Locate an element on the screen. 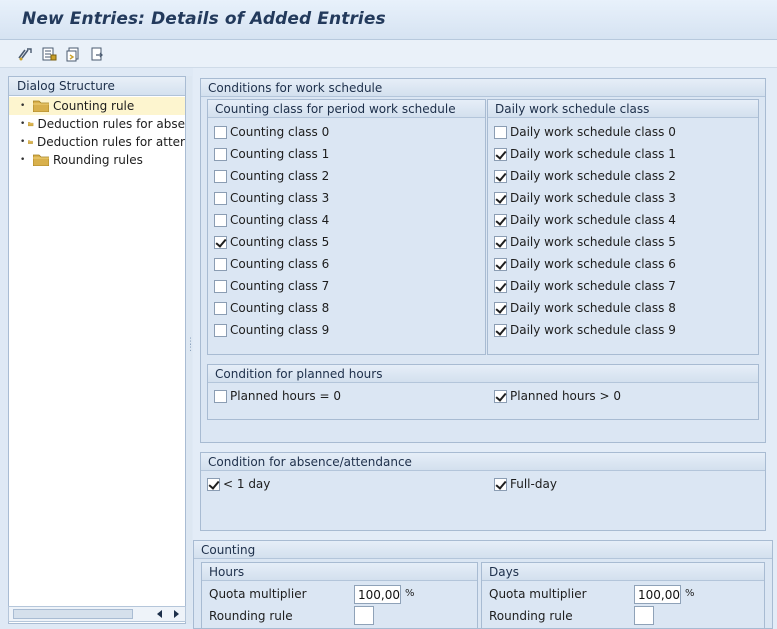 This screenshot has height=629, width=777. page-title: New Entries: Details of Added Entries is located at coordinates (204, 19).